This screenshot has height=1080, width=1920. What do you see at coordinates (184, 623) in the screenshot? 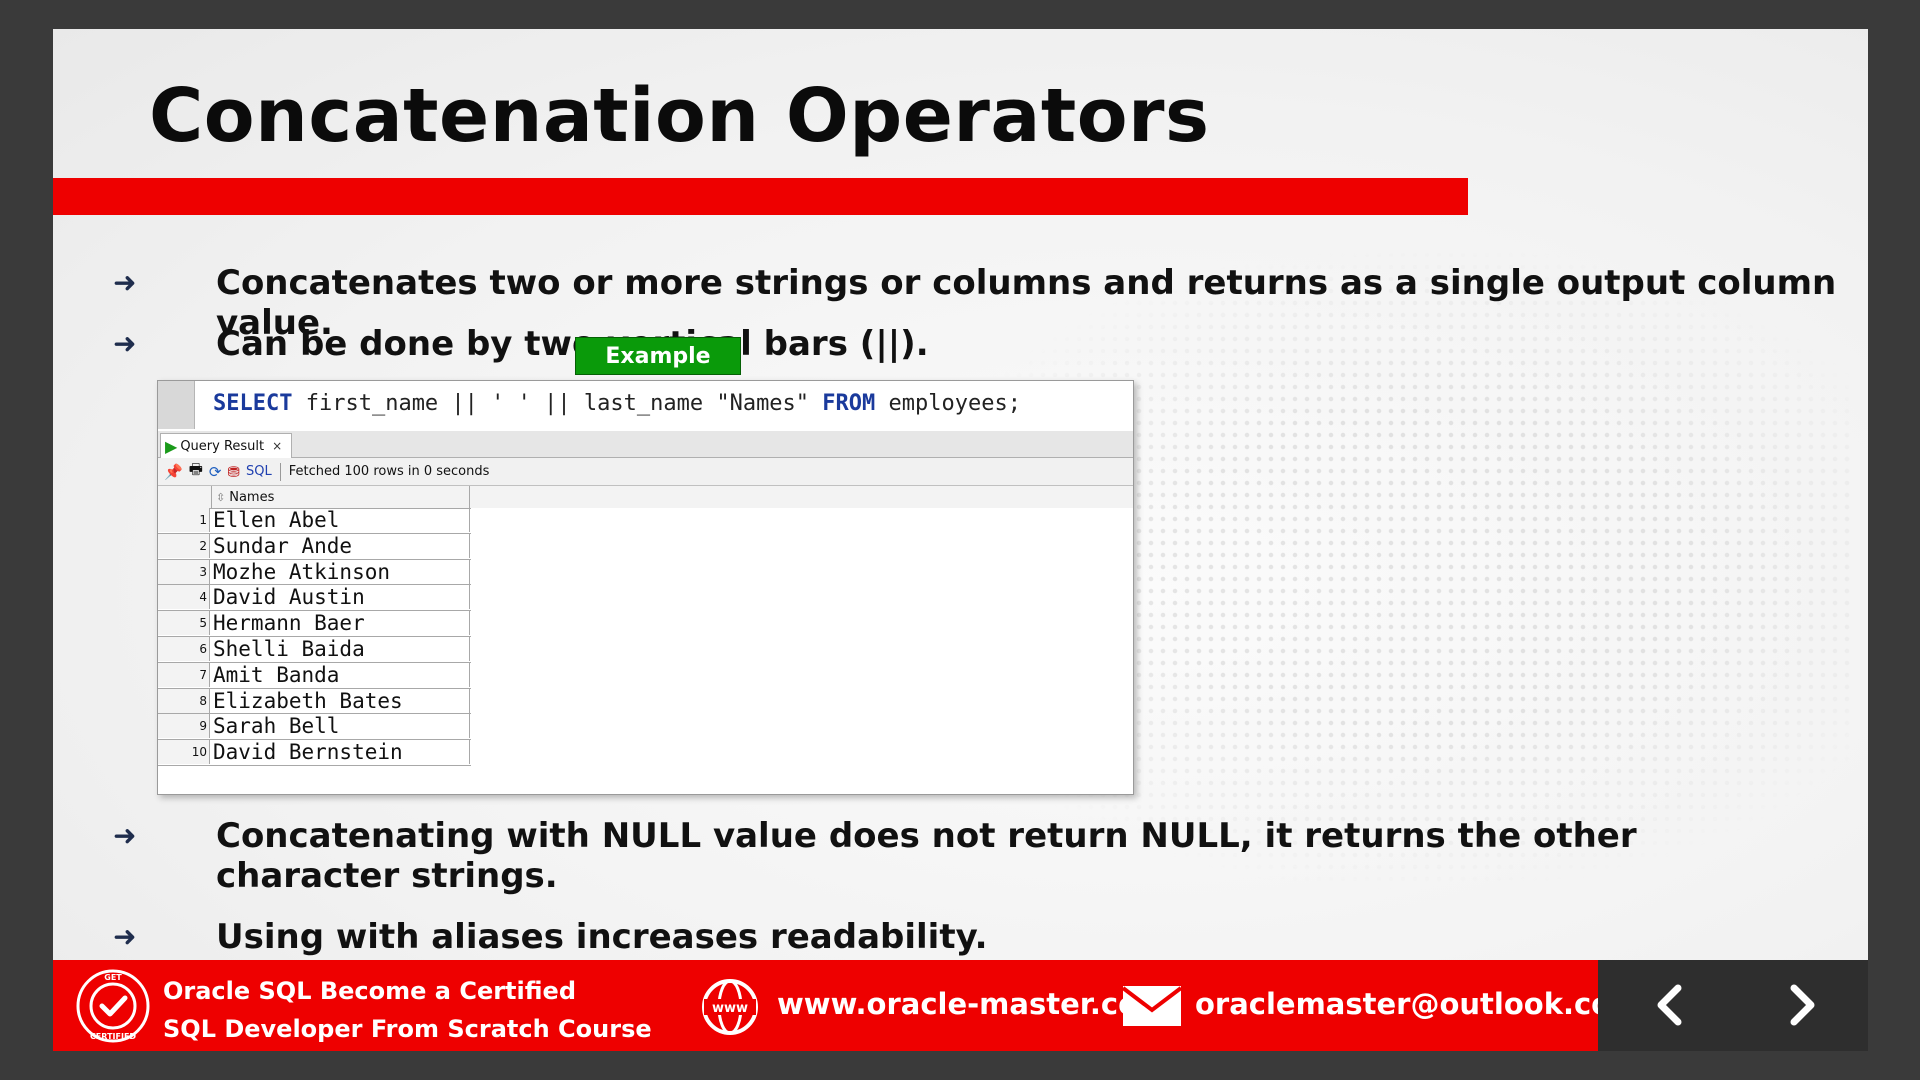
I see `row-number: 5` at bounding box center [184, 623].